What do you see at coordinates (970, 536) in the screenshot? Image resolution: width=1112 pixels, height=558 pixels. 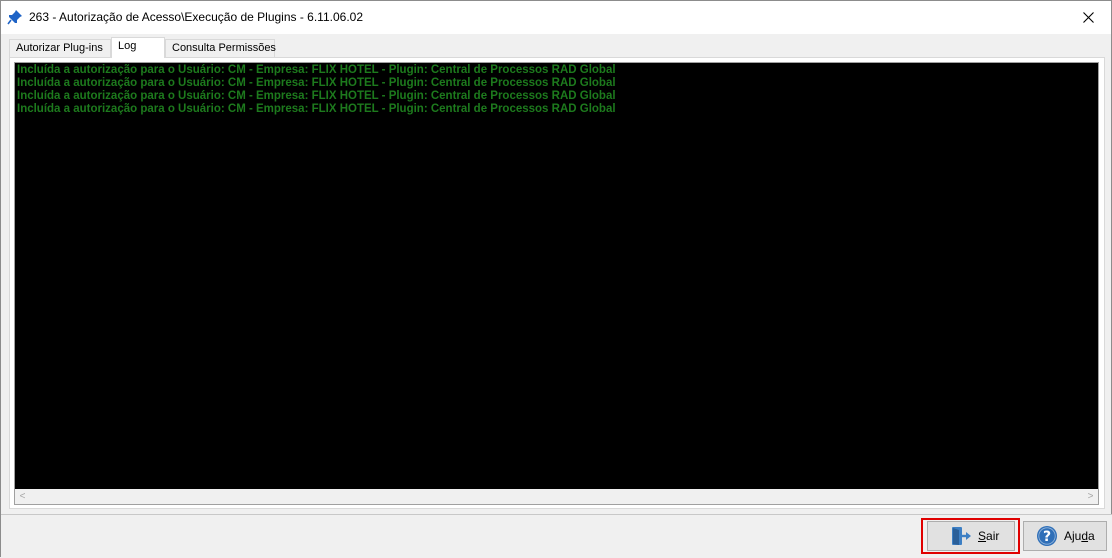 I see `sair-highlight-box` at bounding box center [970, 536].